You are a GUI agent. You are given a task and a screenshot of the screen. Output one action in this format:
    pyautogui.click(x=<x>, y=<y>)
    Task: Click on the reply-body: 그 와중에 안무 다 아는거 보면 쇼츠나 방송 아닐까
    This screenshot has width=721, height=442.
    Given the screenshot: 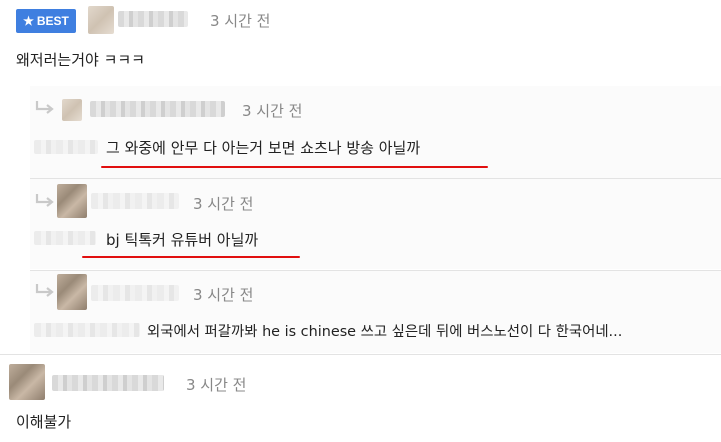 What is the action you would take?
    pyautogui.click(x=263, y=148)
    